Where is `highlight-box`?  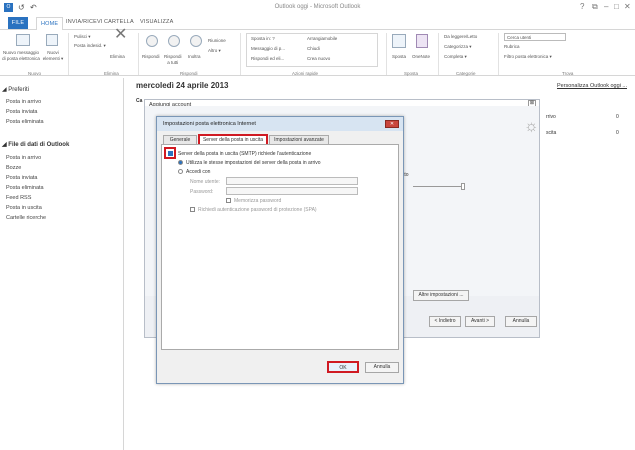
highlight-box is located at coordinates (170, 153).